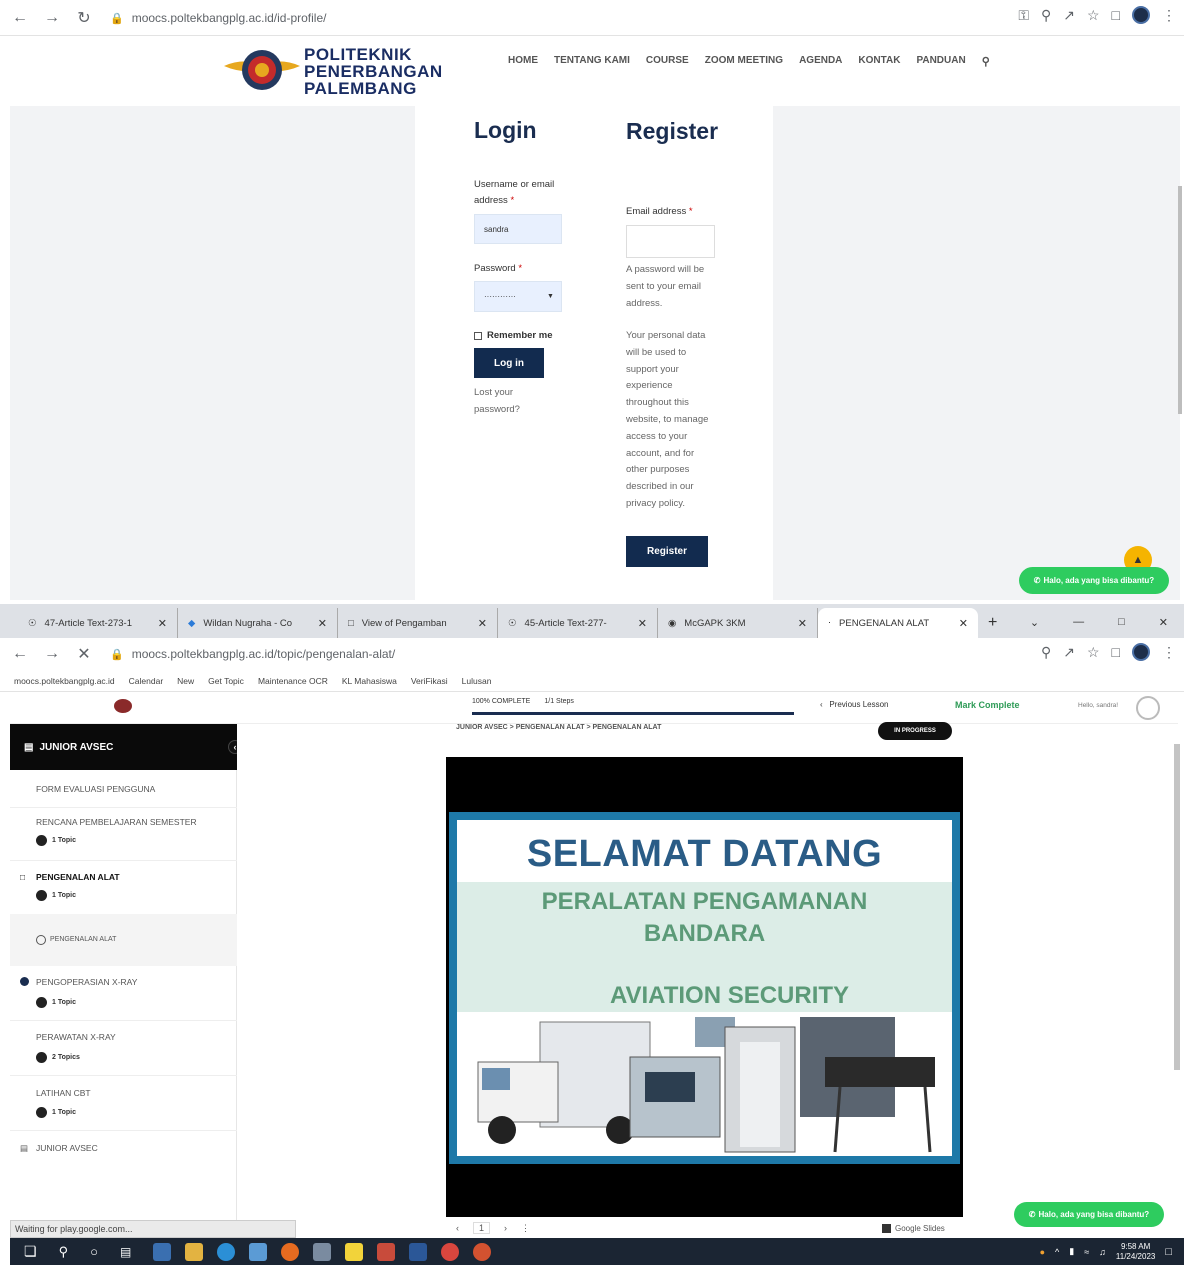 This screenshot has width=1184, height=1265. I want to click on store-app-icon, so click(258, 1251).